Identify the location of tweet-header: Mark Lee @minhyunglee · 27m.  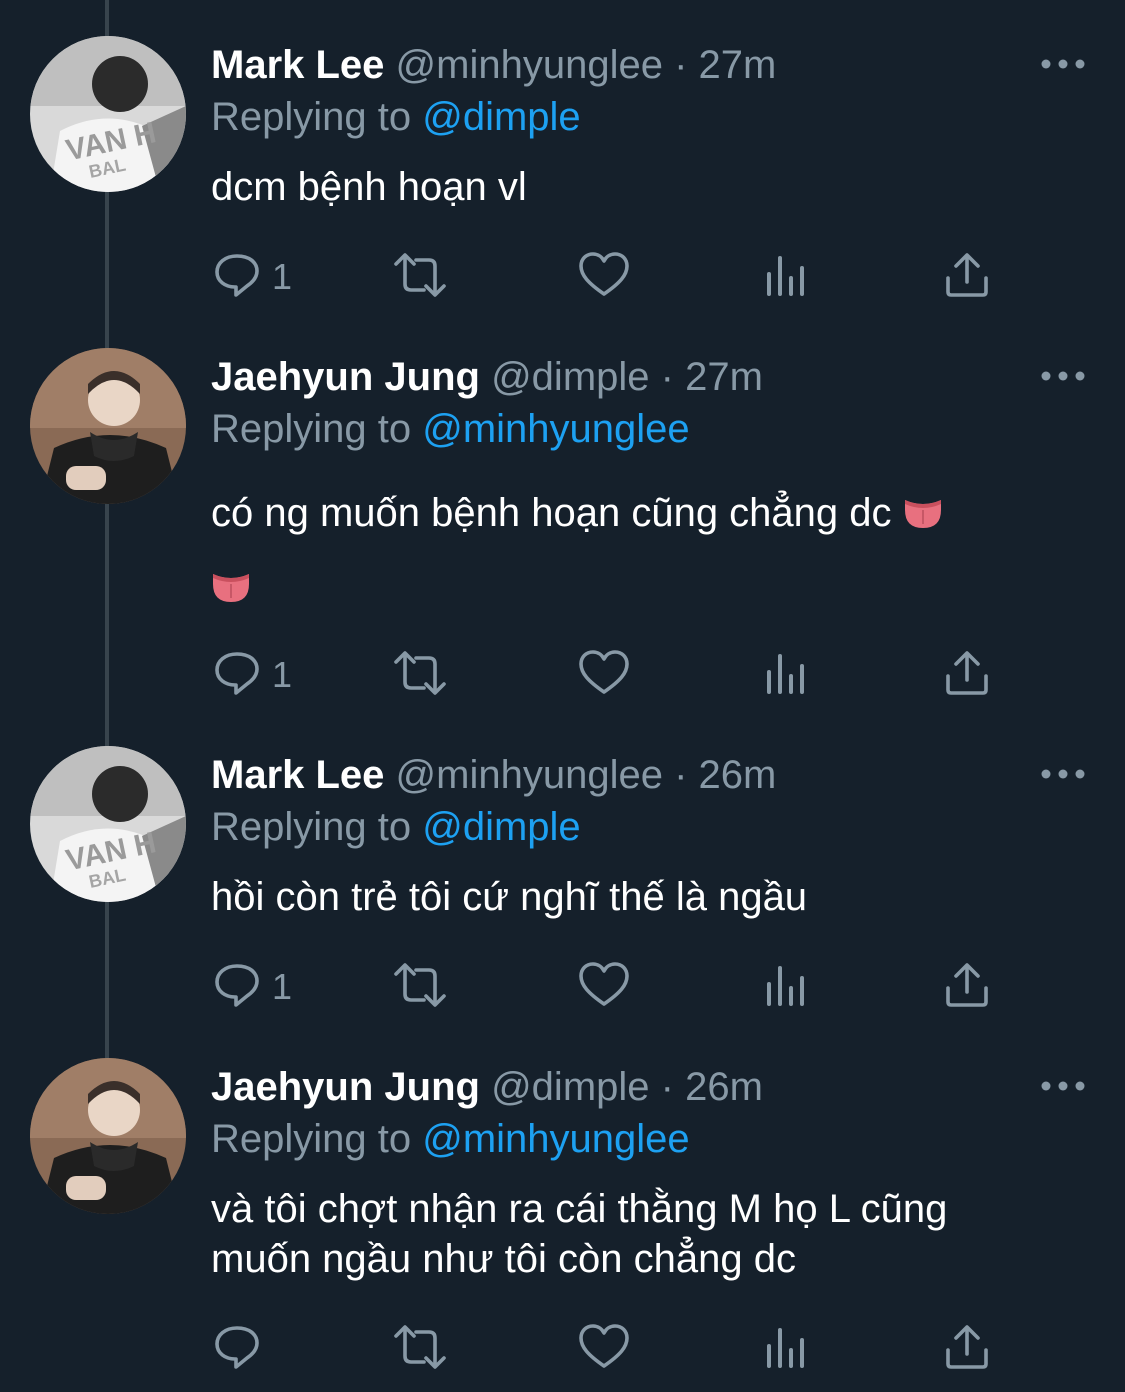
(493, 65).